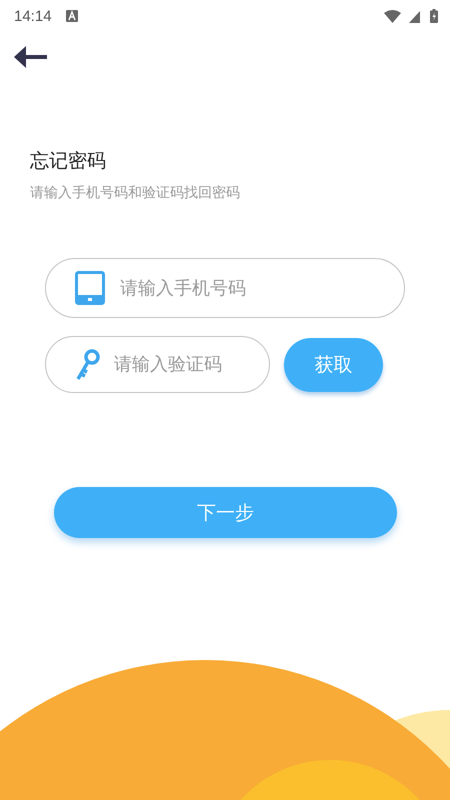 Image resolution: width=450 pixels, height=800 pixels. What do you see at coordinates (135, 193) in the screenshot?
I see `page-subtitle: 请输入手机号码和验证码找回密码` at bounding box center [135, 193].